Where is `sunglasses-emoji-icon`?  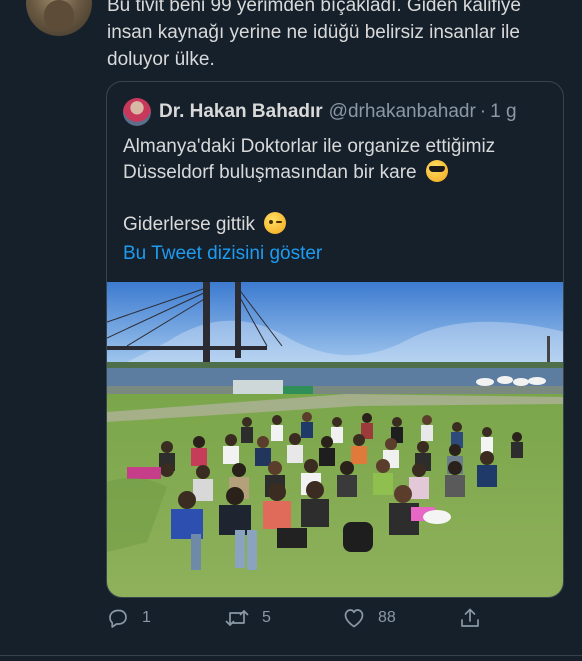
sunglasses-emoji-icon is located at coordinates (436, 171).